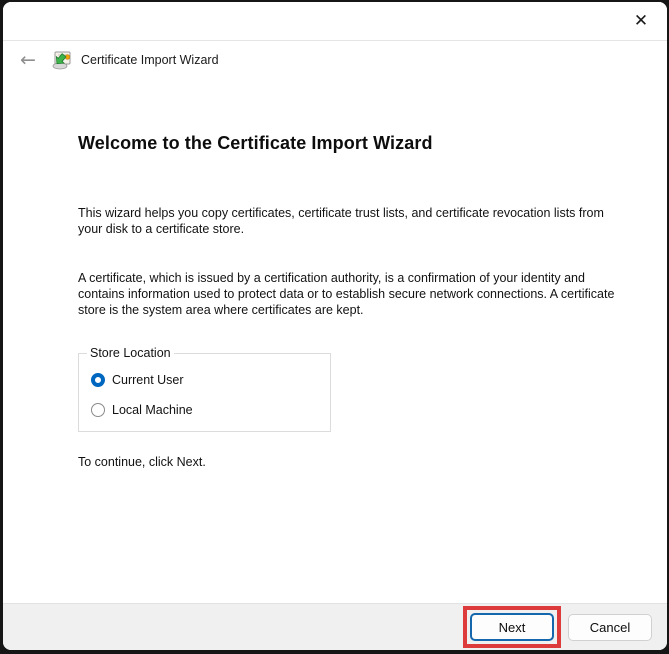 Image resolution: width=669 pixels, height=654 pixels. I want to click on radio-current-user: Current User, so click(137, 380).